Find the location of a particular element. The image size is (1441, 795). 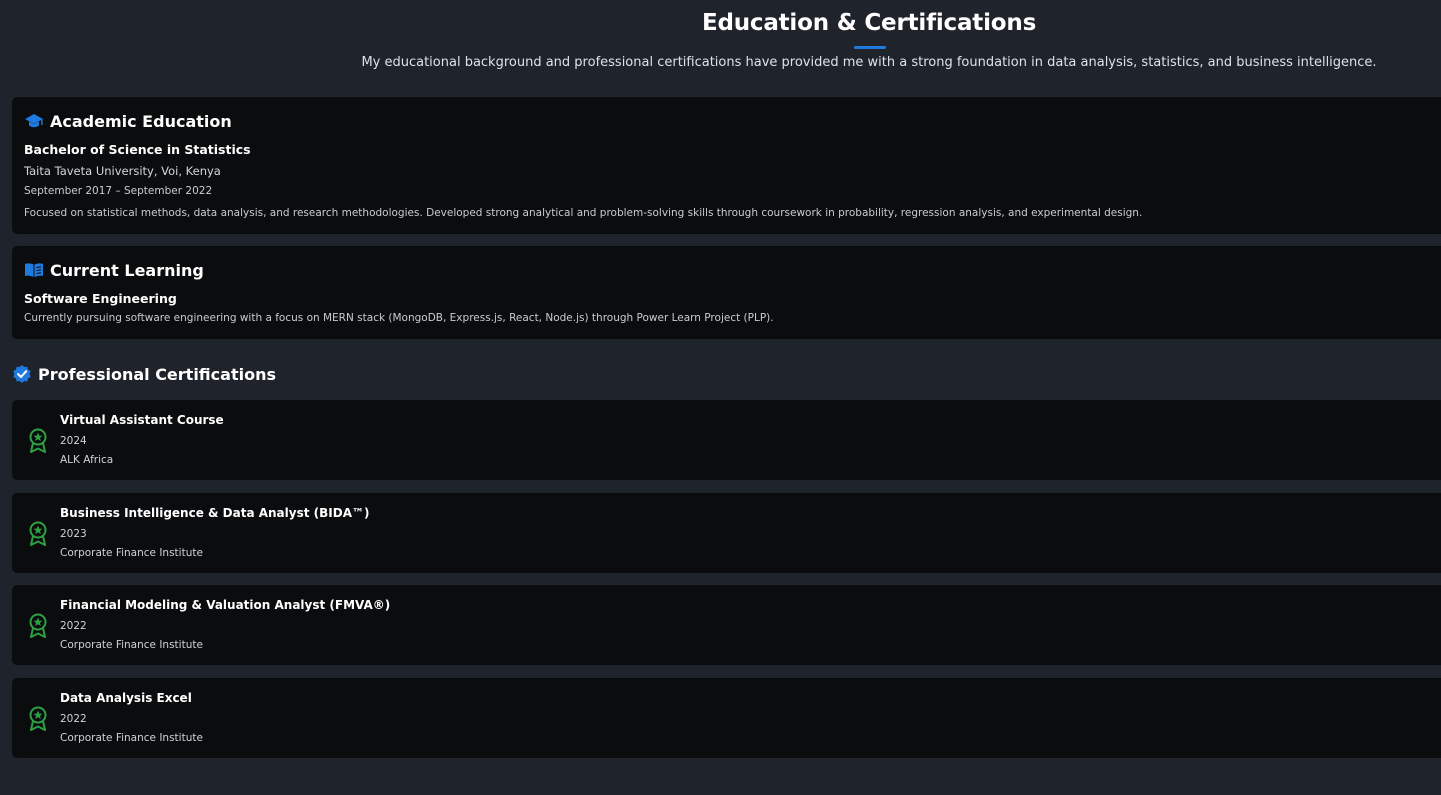

current-learning-title: Current Learning is located at coordinates (127, 270).